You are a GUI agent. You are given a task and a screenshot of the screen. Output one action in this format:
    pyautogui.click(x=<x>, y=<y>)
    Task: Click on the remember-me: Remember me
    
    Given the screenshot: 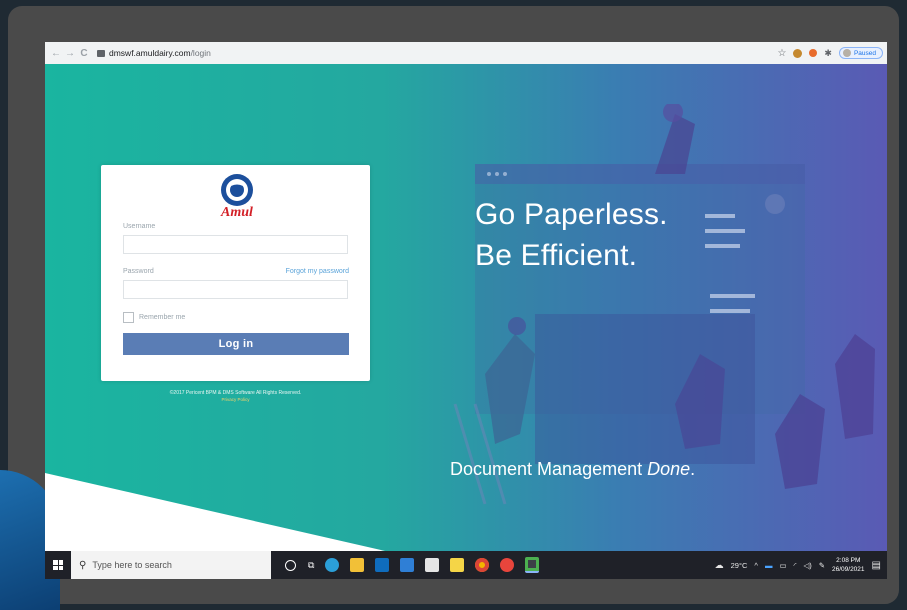 What is the action you would take?
    pyautogui.click(x=154, y=317)
    